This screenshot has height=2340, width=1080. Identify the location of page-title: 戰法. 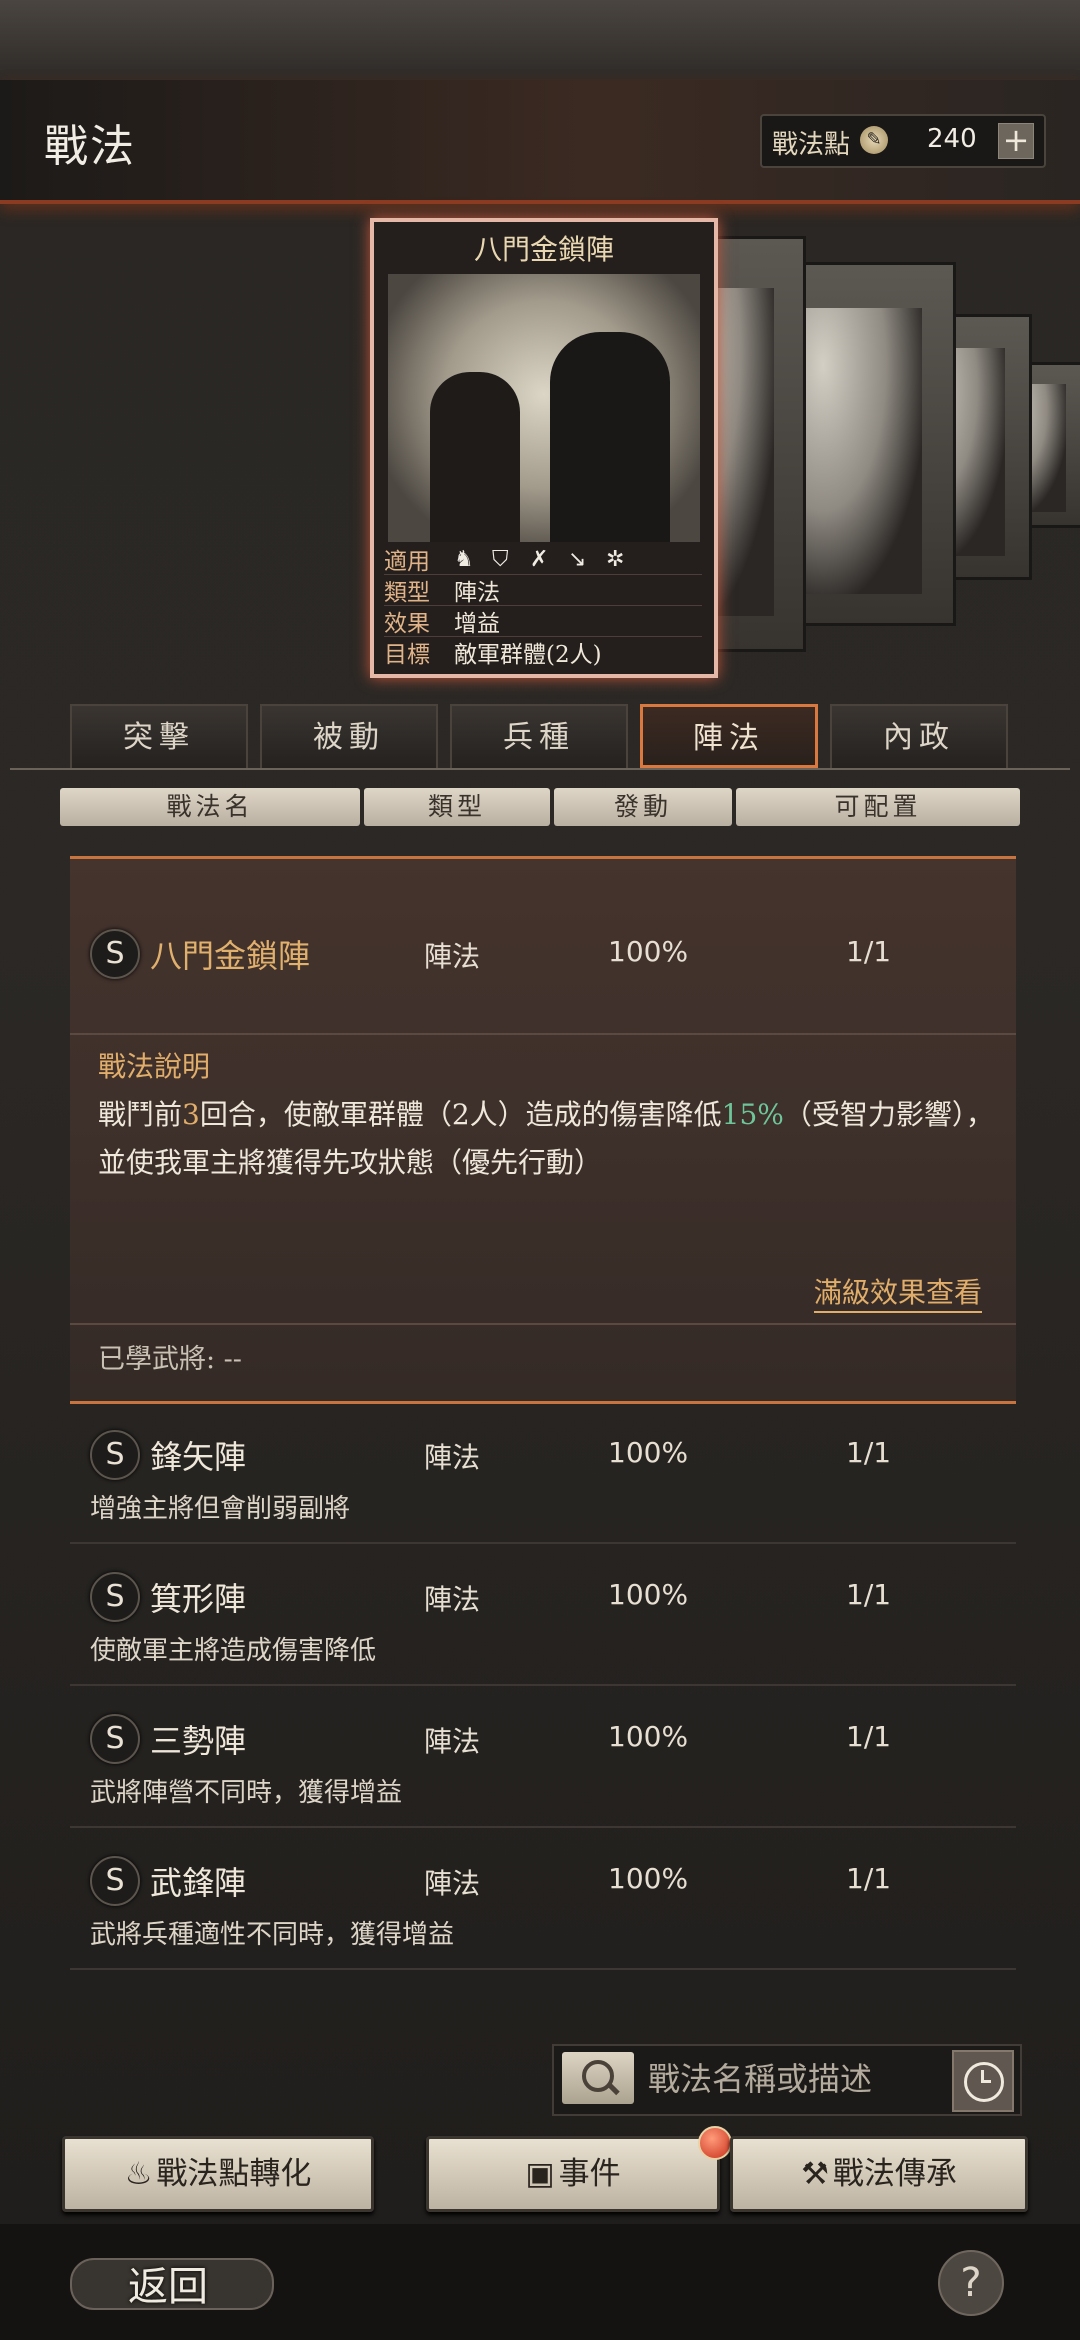
(90, 146).